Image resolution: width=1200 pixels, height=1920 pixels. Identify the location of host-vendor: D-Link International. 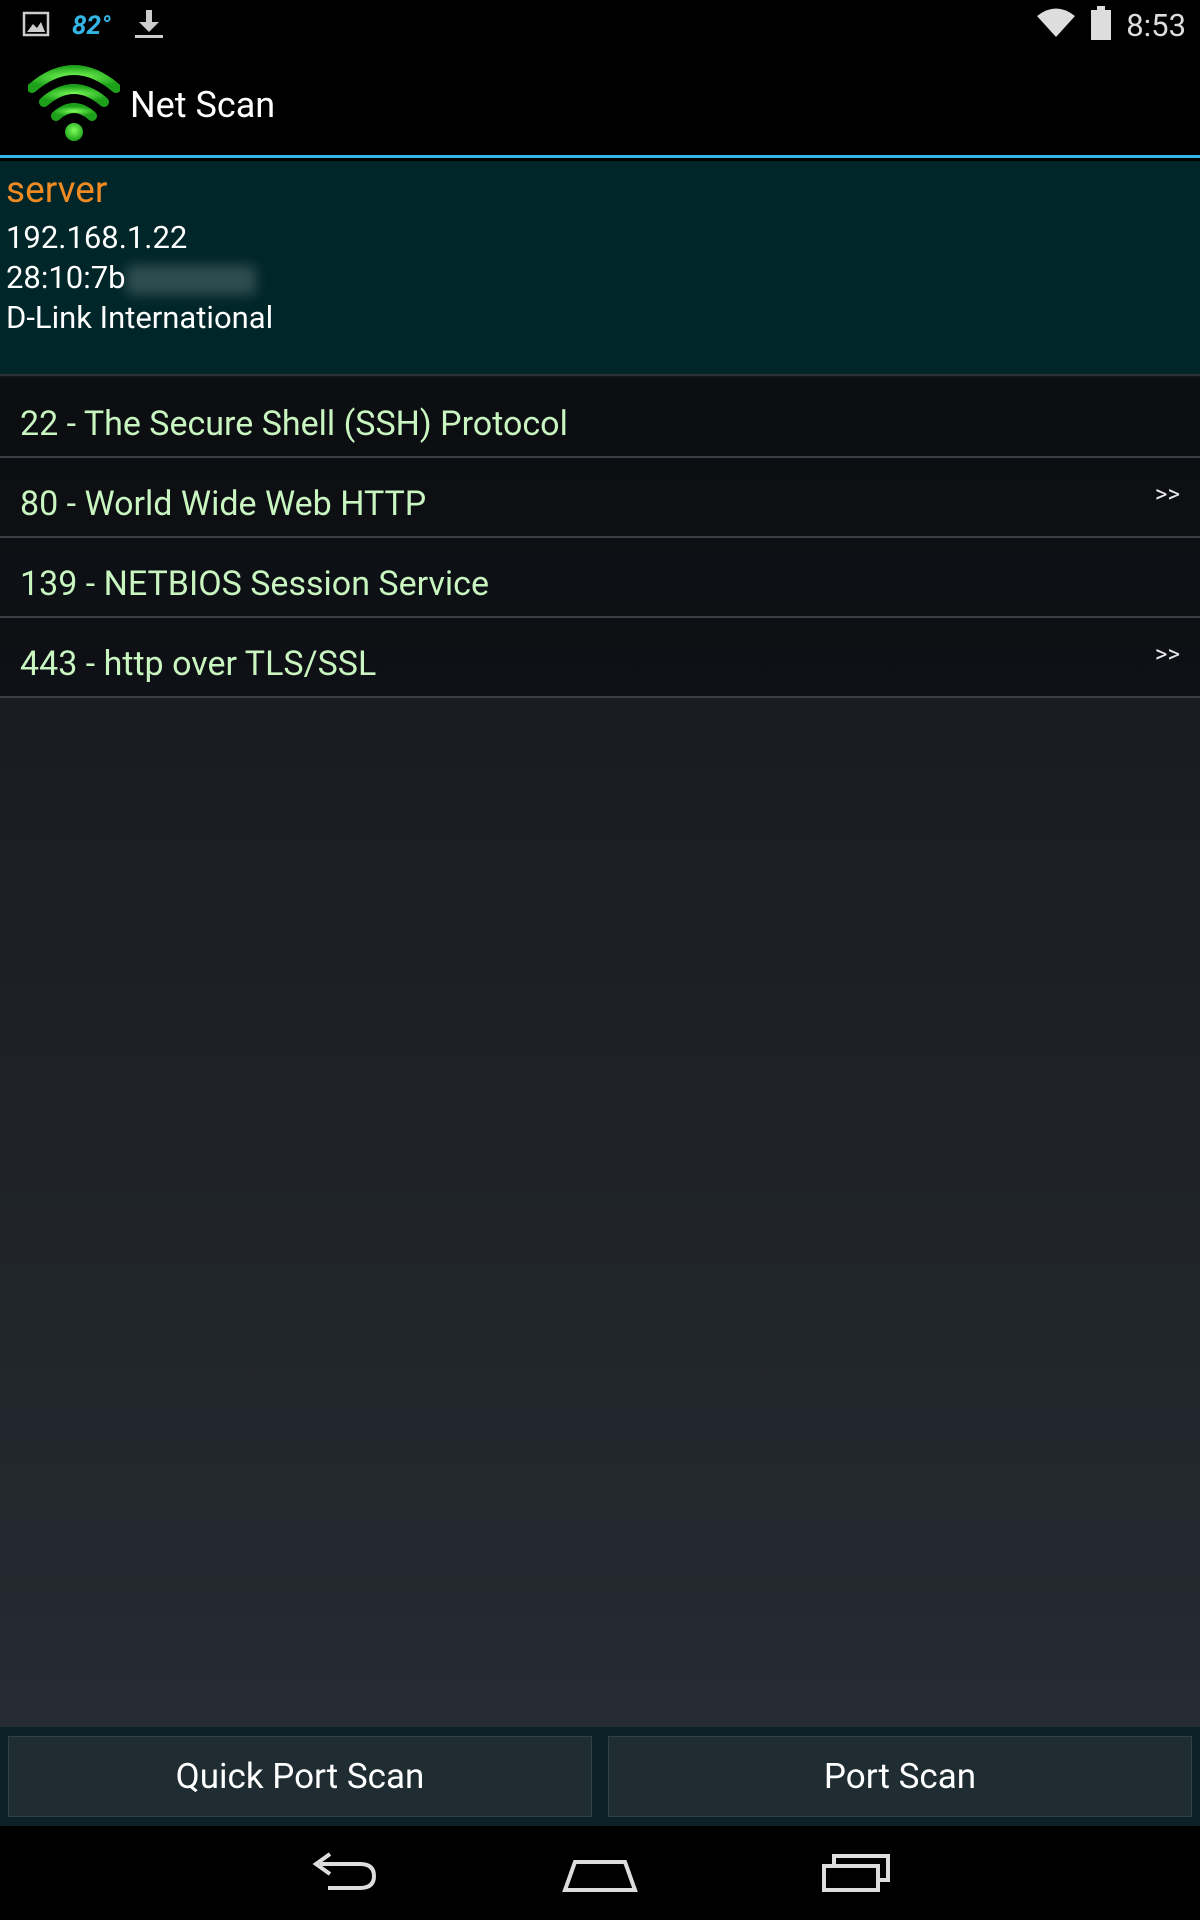
(140, 317).